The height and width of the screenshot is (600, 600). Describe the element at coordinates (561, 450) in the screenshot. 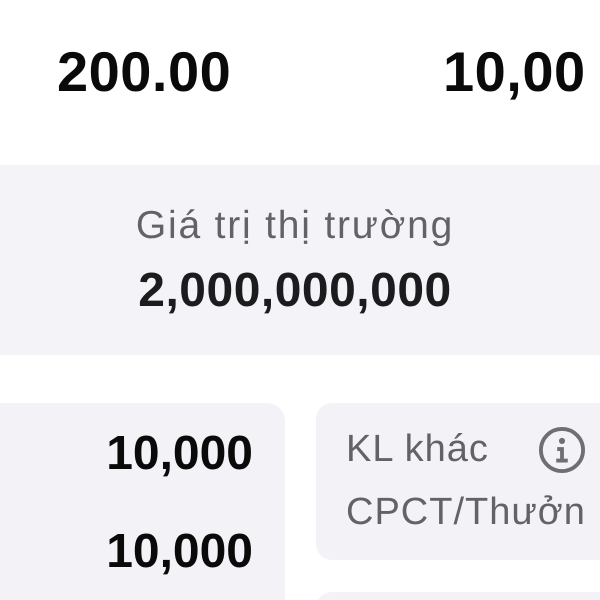

I see `info-icon` at that location.